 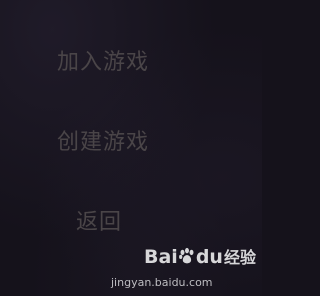 I want to click on baidu-logo: Bai du经验, so click(x=200, y=256).